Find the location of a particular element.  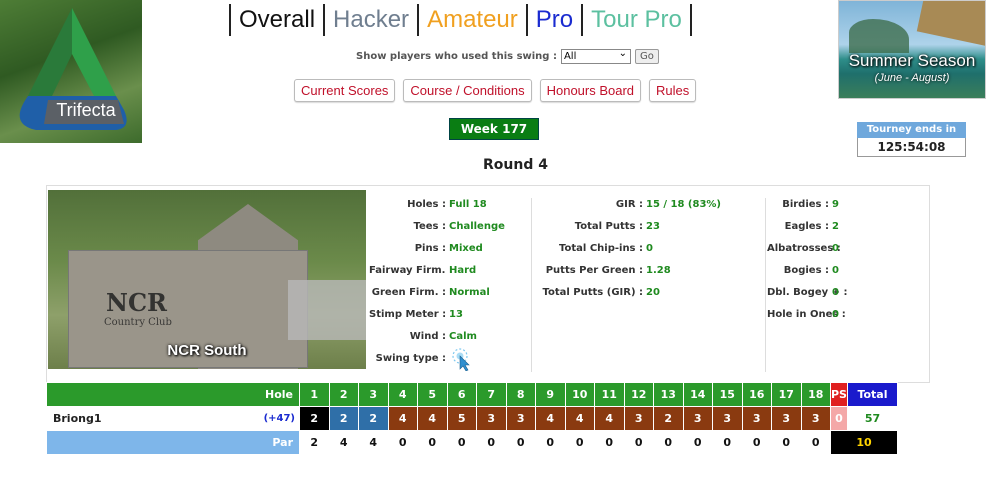

stat-label: GIR : is located at coordinates (629, 204).